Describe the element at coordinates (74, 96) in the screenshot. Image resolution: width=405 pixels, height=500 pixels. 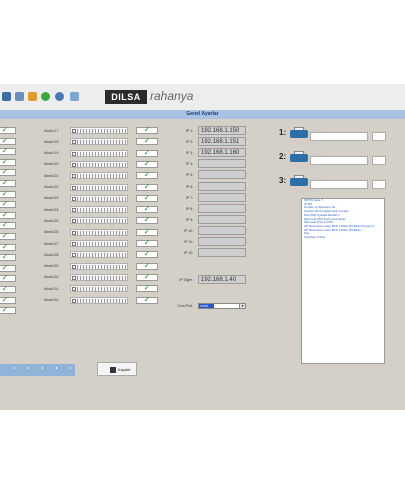
I see `monitor-icon` at that location.